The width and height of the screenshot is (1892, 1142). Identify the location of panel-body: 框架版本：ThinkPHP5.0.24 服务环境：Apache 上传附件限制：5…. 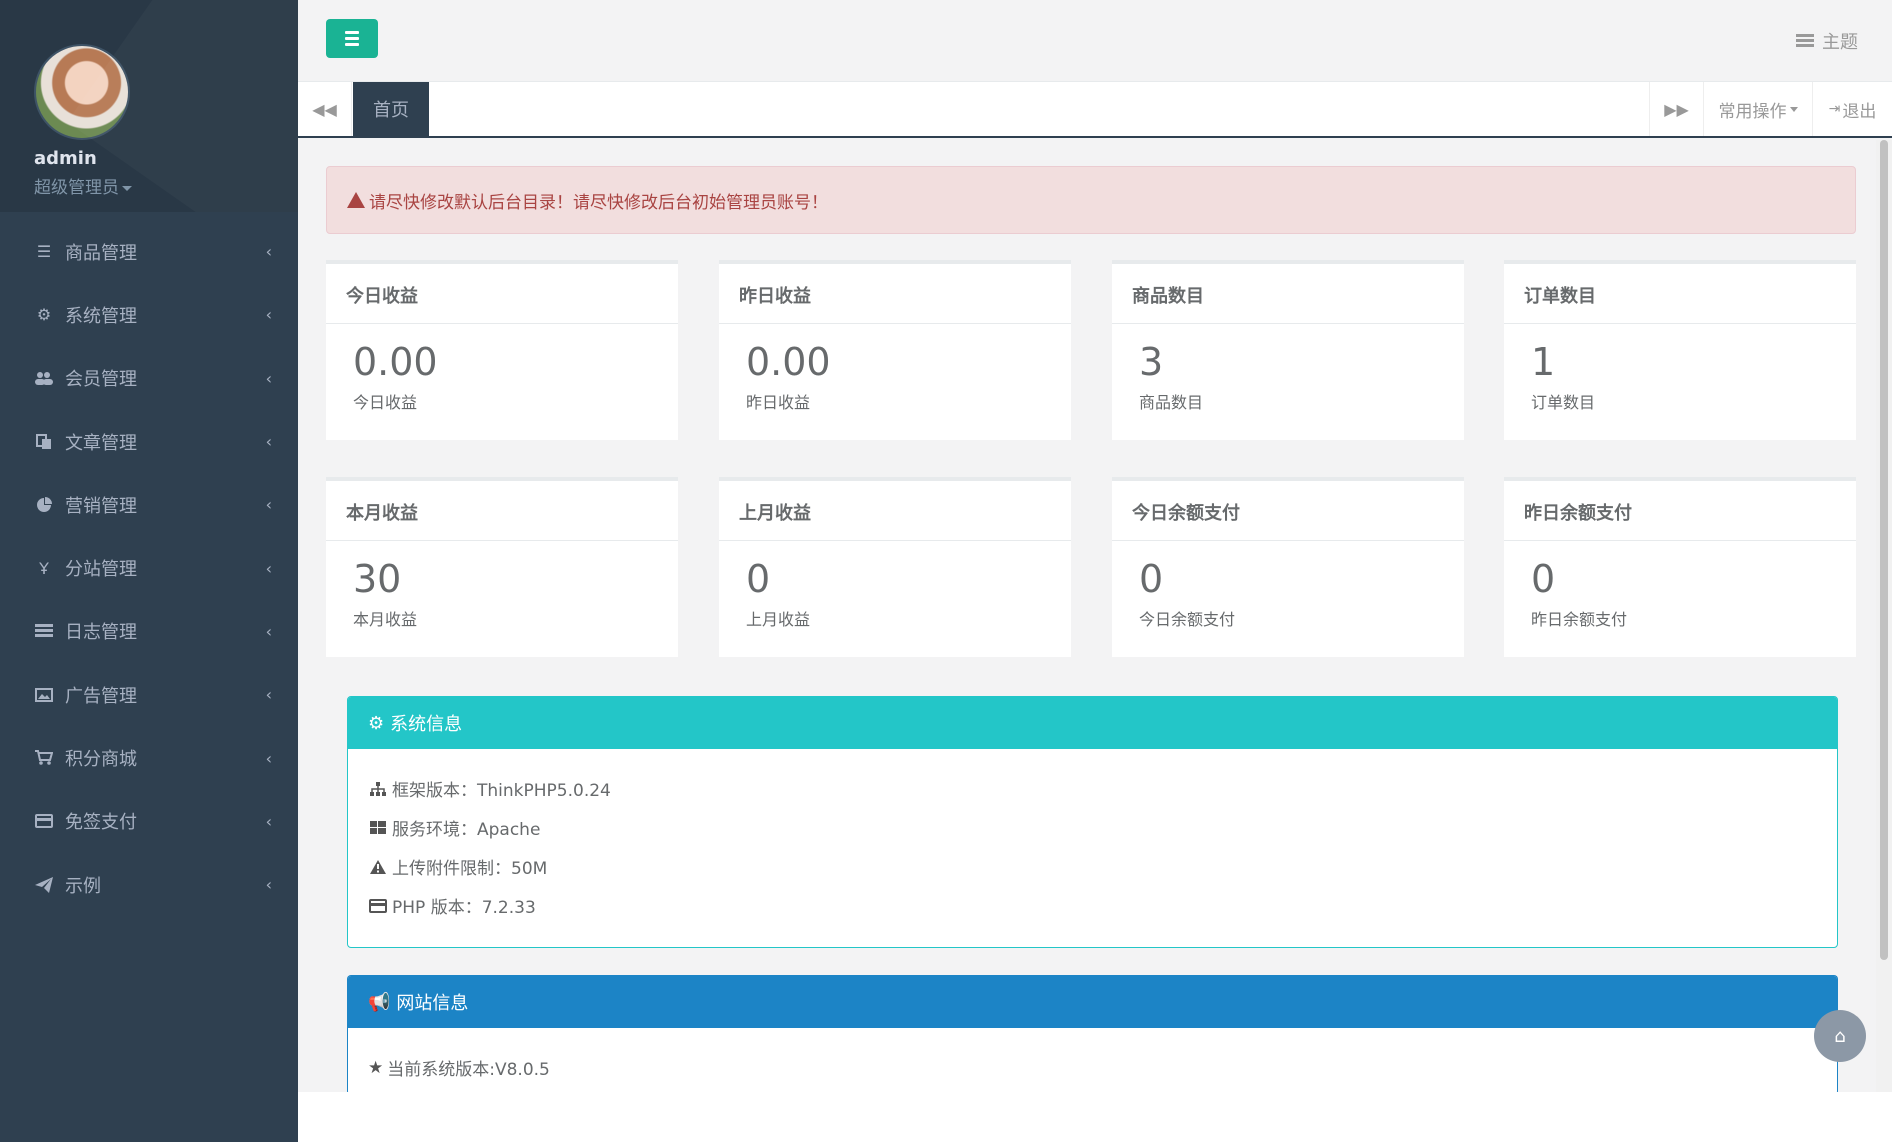
(1092, 837).